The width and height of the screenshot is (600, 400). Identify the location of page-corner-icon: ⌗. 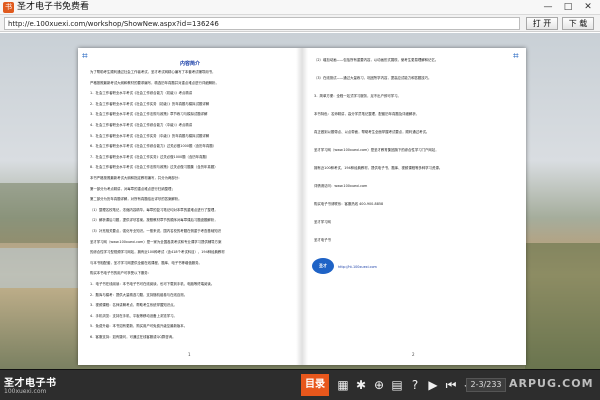
(518, 57).